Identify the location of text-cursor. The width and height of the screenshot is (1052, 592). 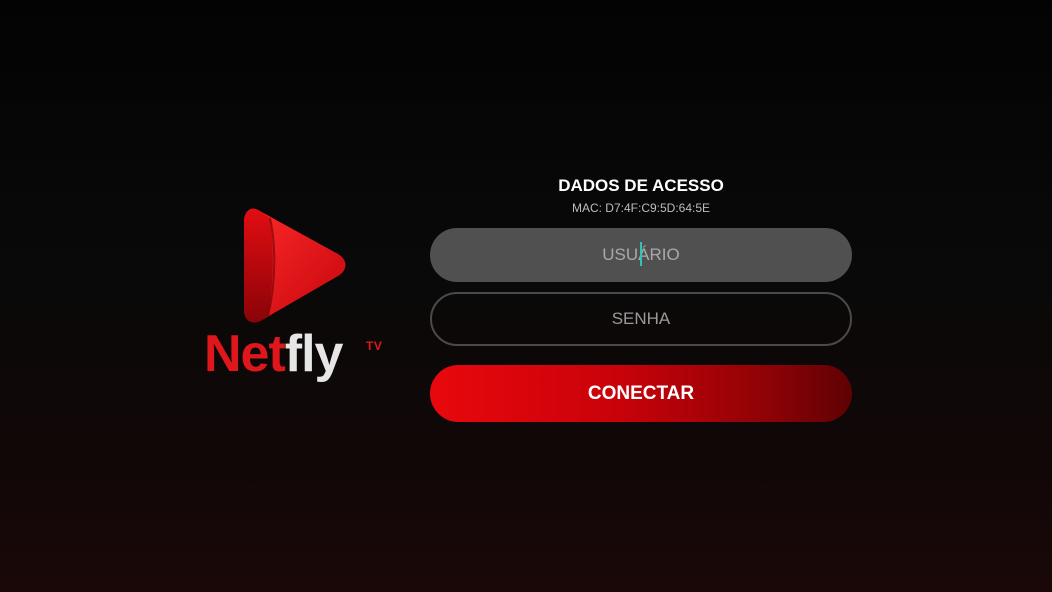
(641, 254).